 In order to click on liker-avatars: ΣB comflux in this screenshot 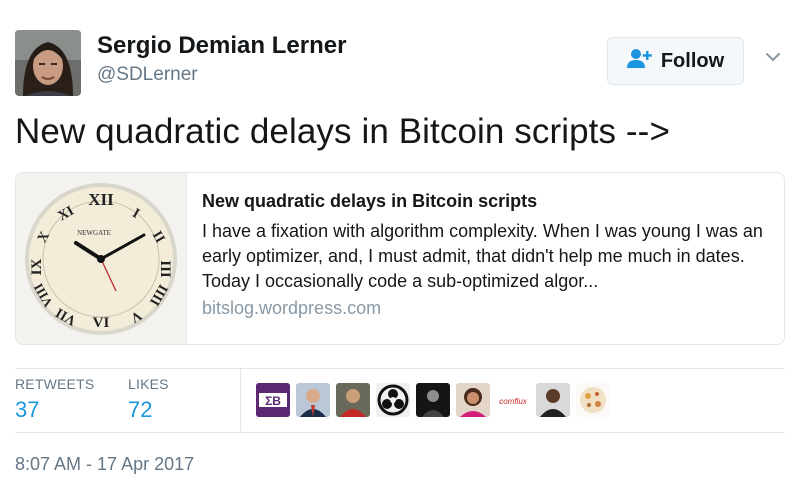, I will do `click(433, 400)`.